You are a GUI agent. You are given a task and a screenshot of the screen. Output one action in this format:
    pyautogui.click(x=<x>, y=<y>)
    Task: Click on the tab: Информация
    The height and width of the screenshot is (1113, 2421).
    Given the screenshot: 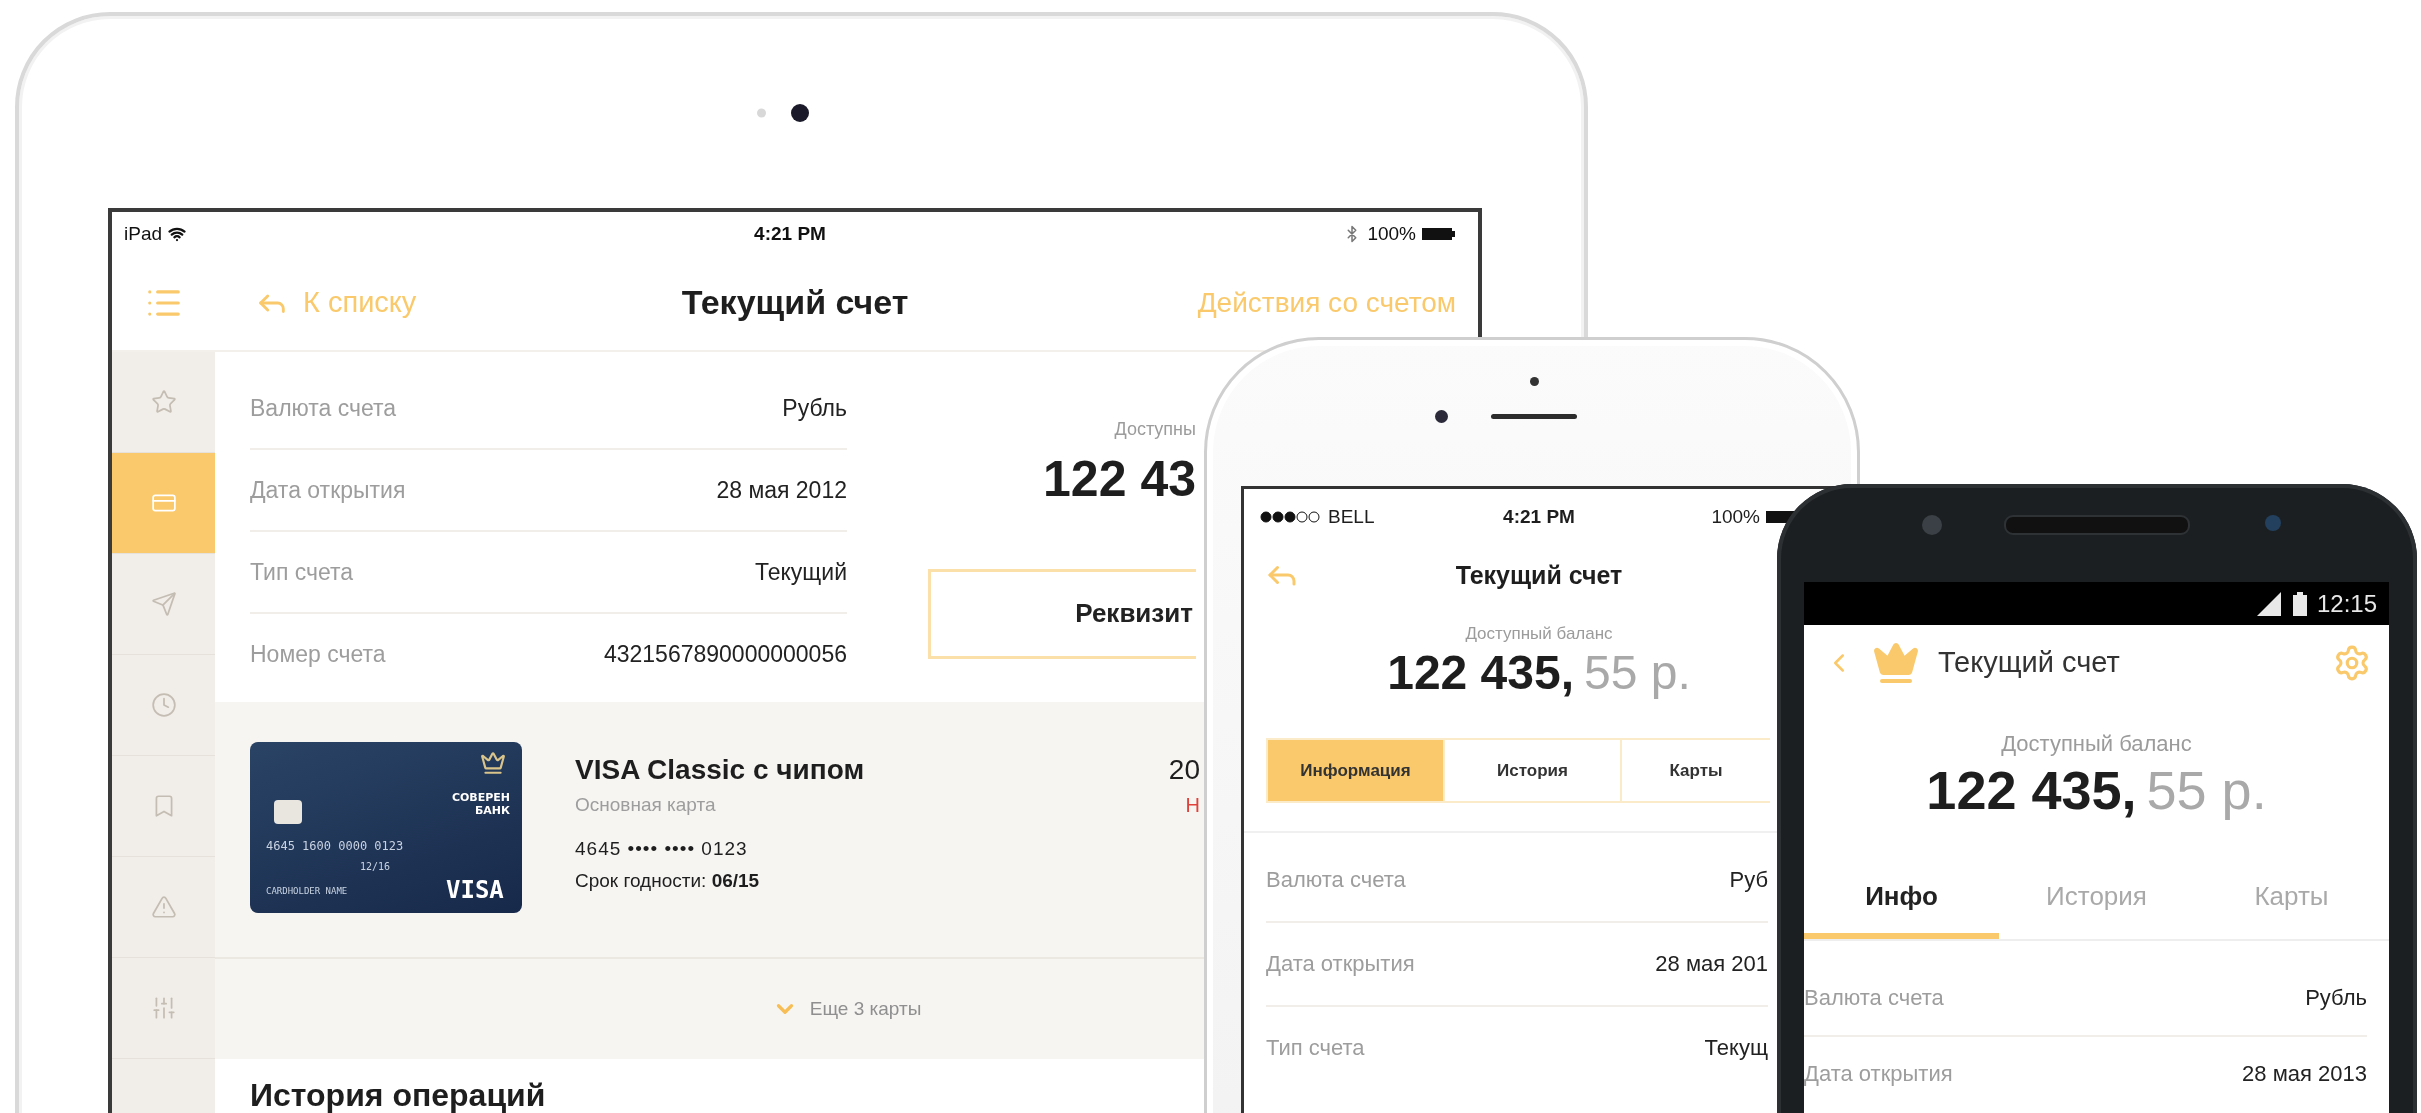 What is the action you would take?
    pyautogui.click(x=1354, y=771)
    